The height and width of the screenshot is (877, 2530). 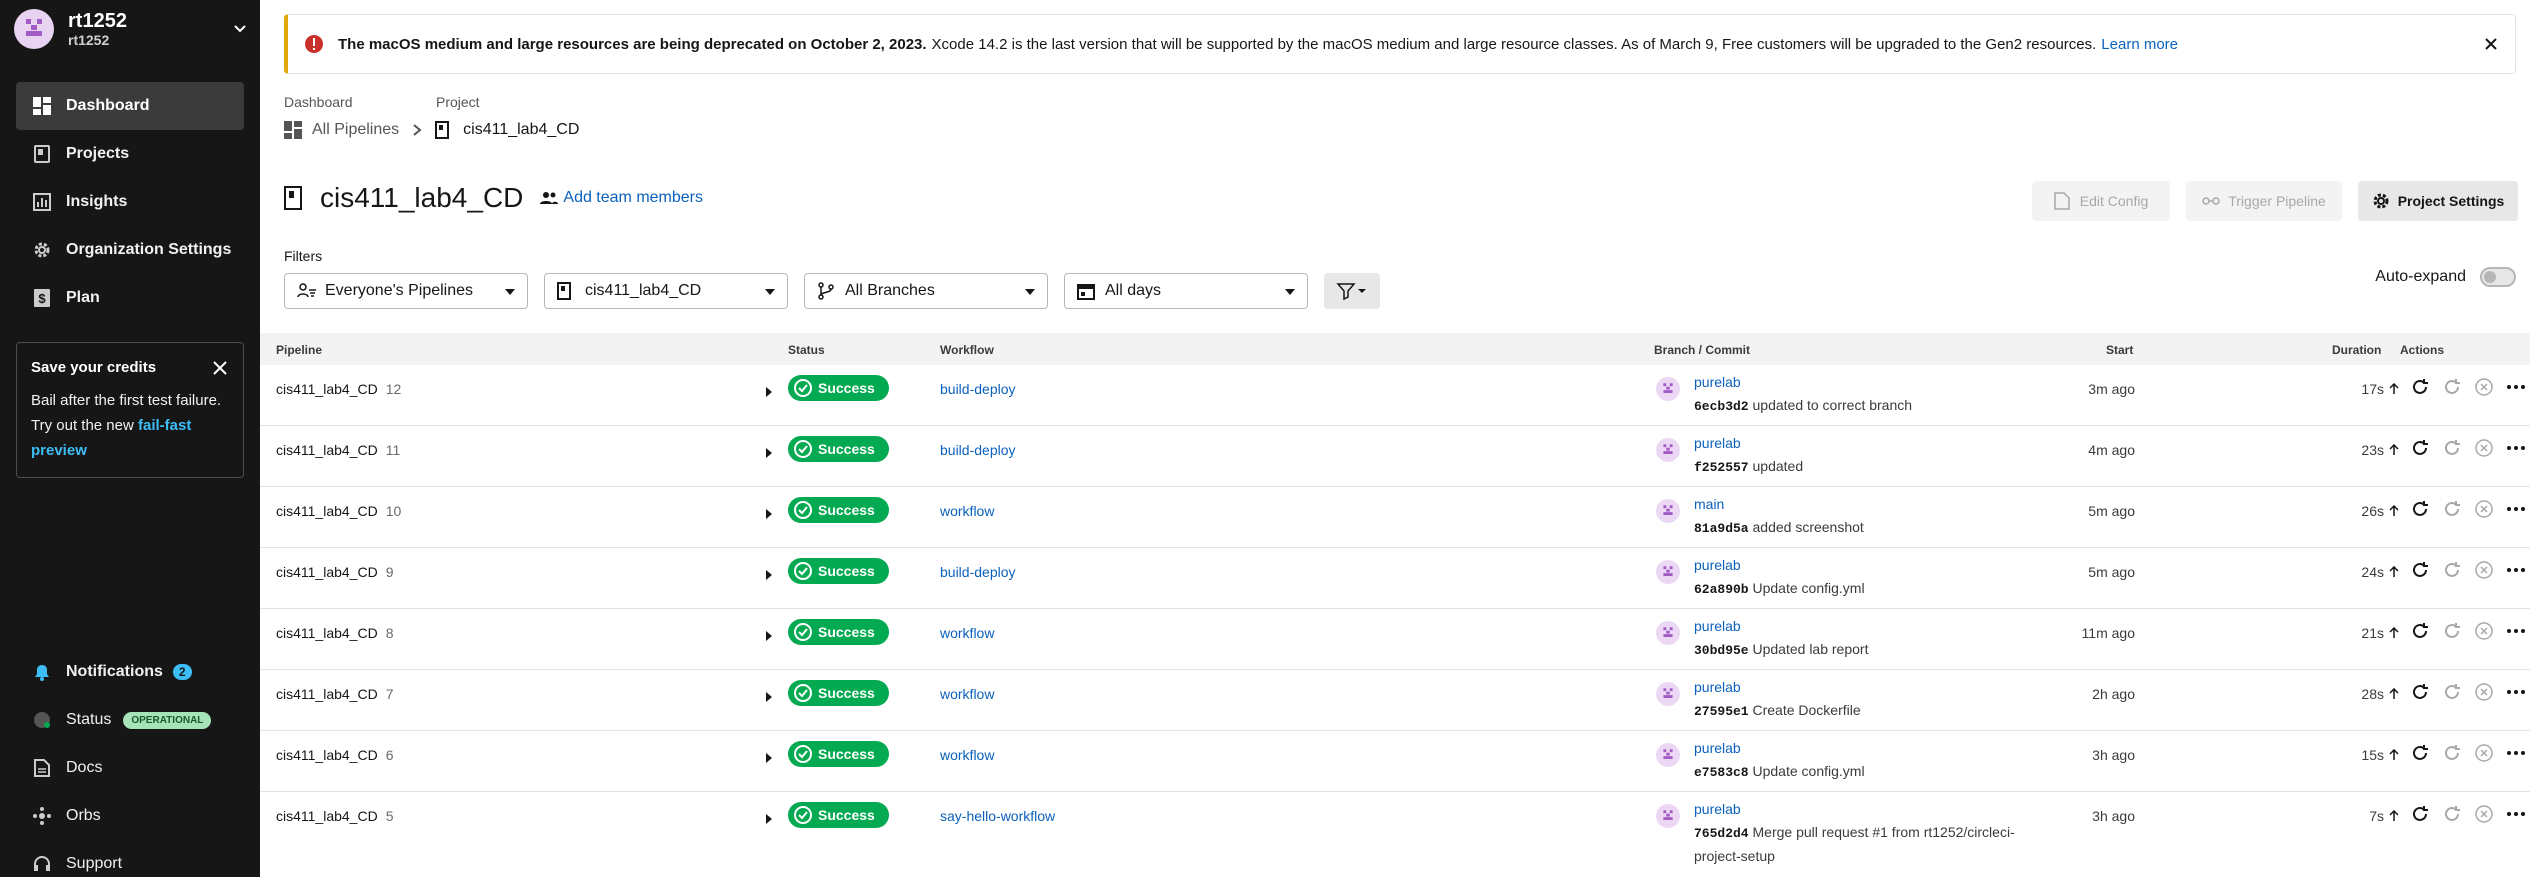 What do you see at coordinates (2139, 44) in the screenshot?
I see `learn-more-link: Learn more` at bounding box center [2139, 44].